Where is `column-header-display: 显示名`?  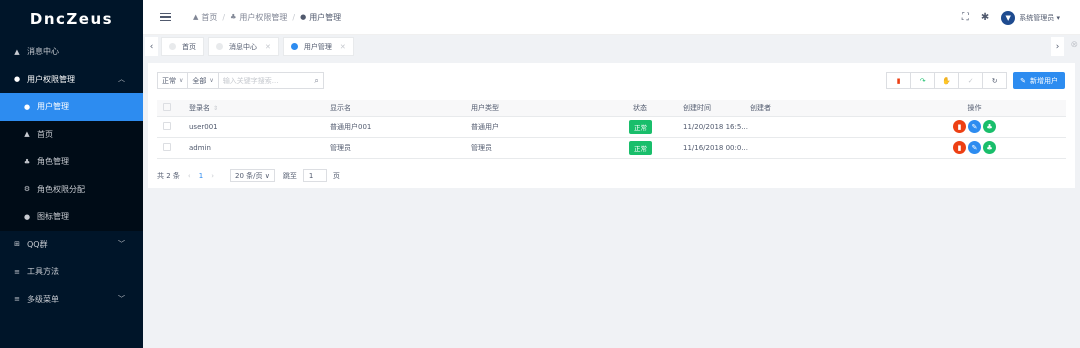
column-header-display: 显示名 is located at coordinates (400, 108).